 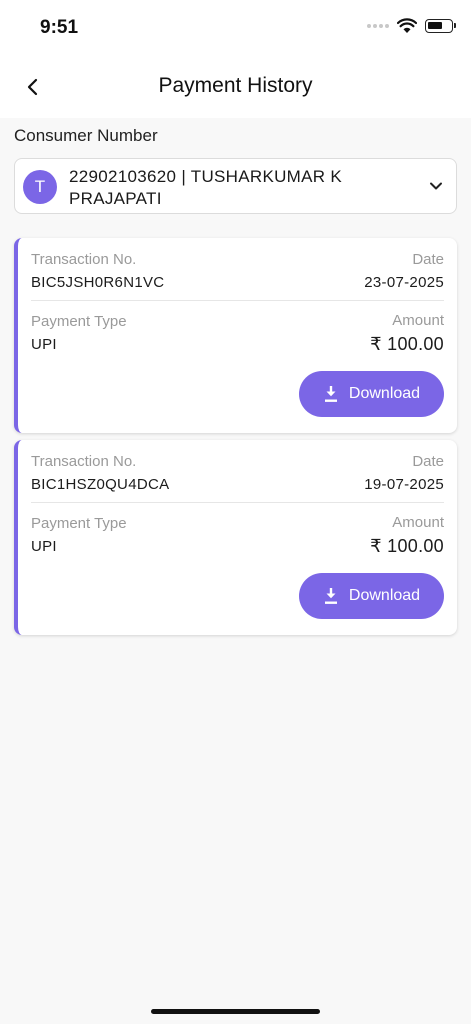 What do you see at coordinates (40, 187) in the screenshot?
I see `avatar: T` at bounding box center [40, 187].